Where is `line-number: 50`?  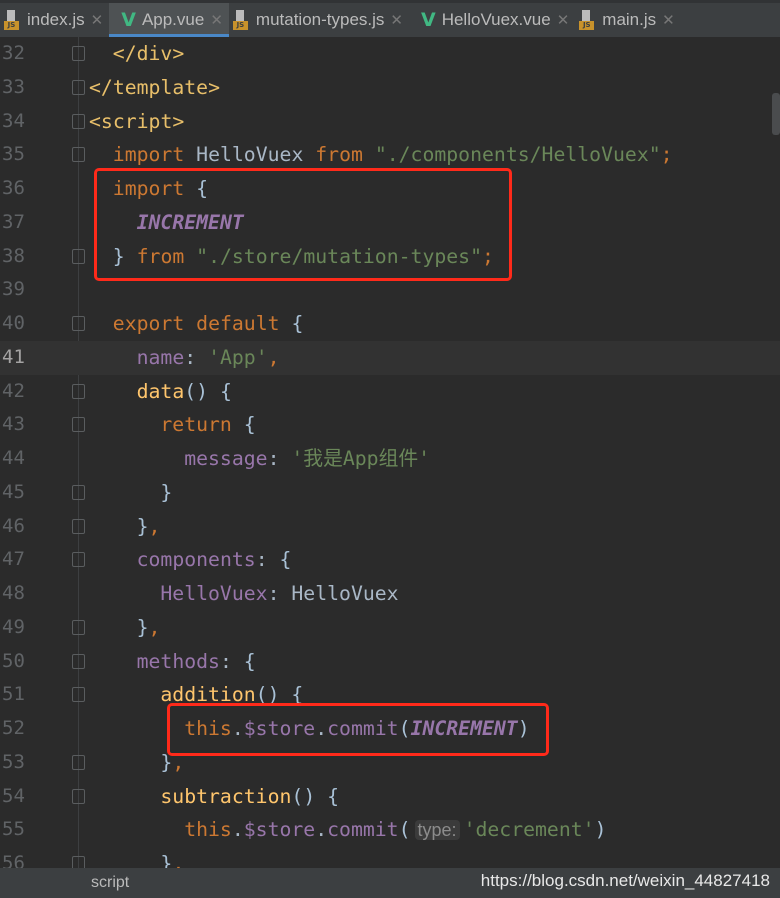 line-number: 50 is located at coordinates (13, 660).